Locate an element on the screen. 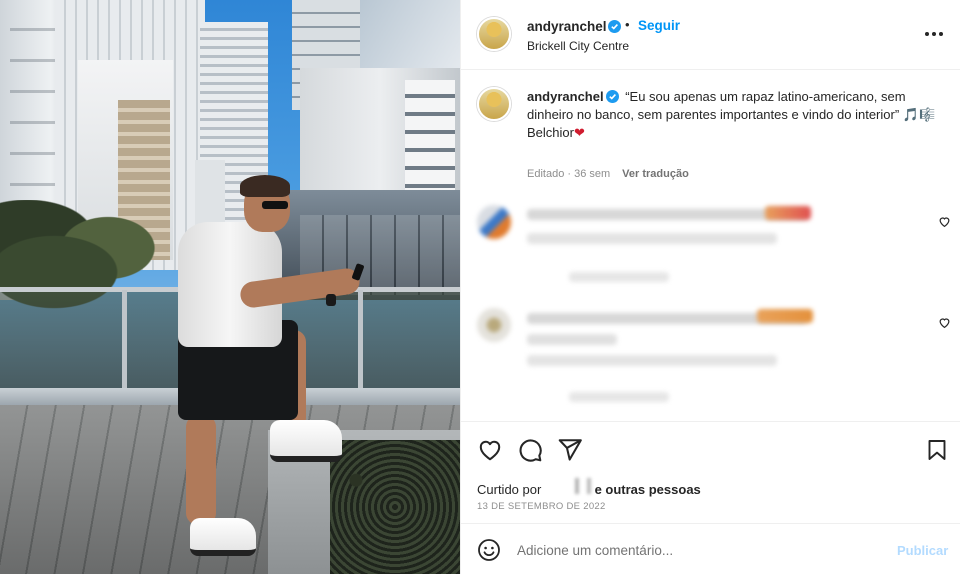  add-comment-bar: Publicar is located at coordinates (710, 548).